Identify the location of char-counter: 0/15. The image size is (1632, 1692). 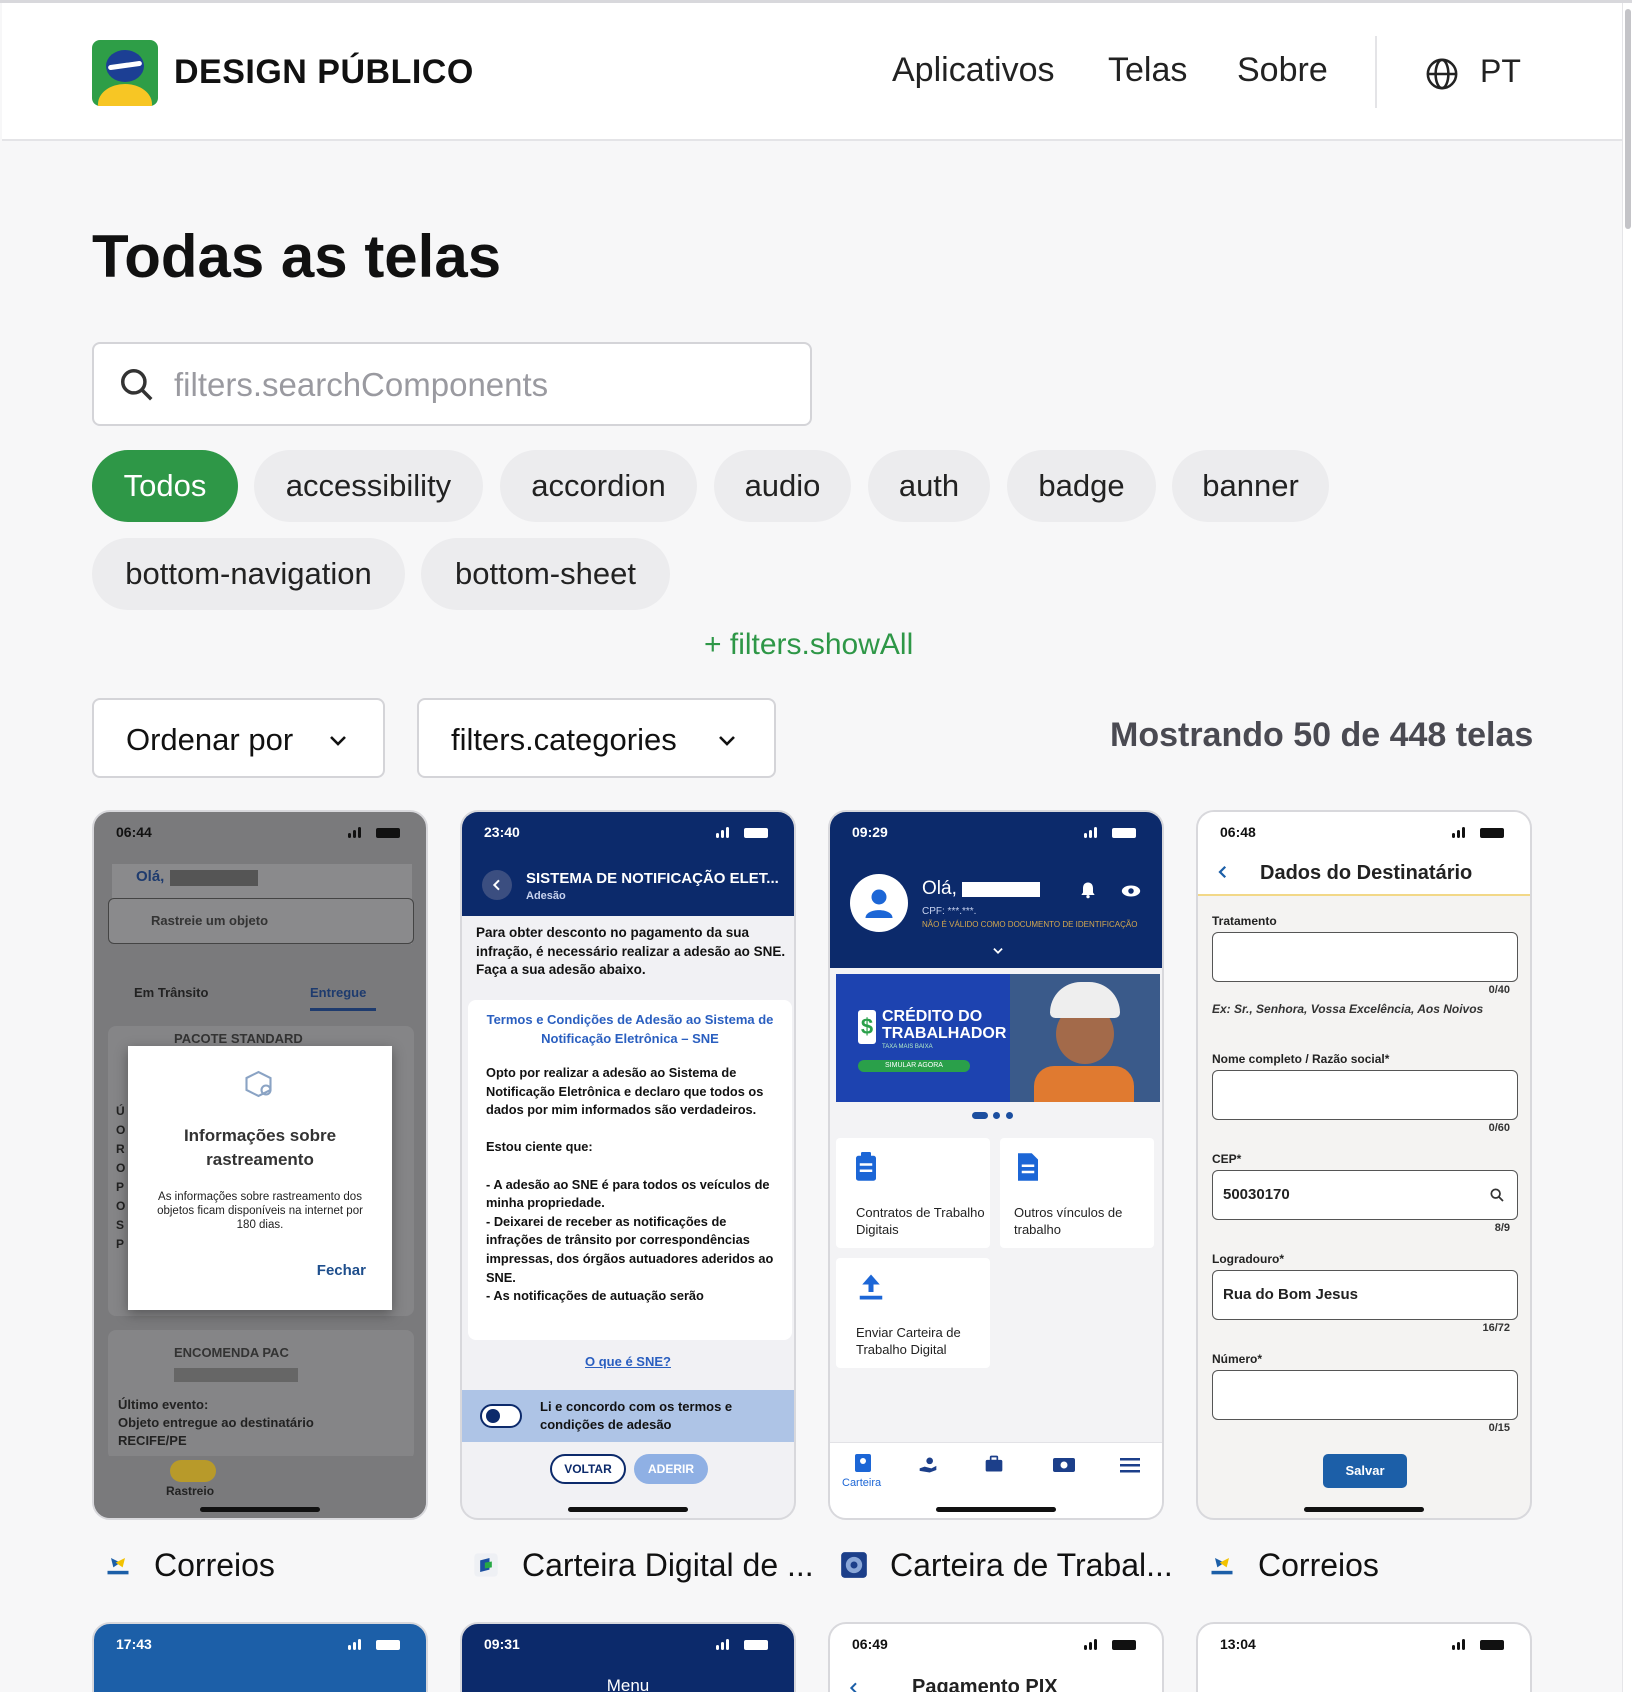
(1499, 1428).